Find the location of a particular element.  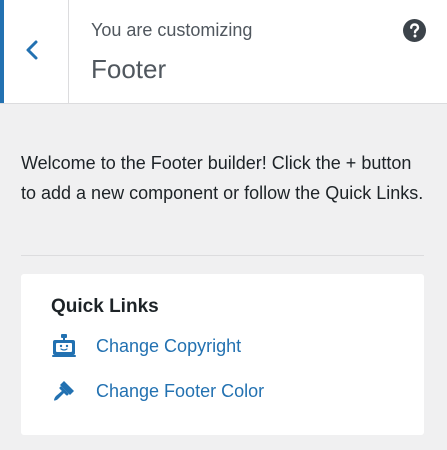

change-footer-color-link: Change Footer Color is located at coordinates (176, 391).